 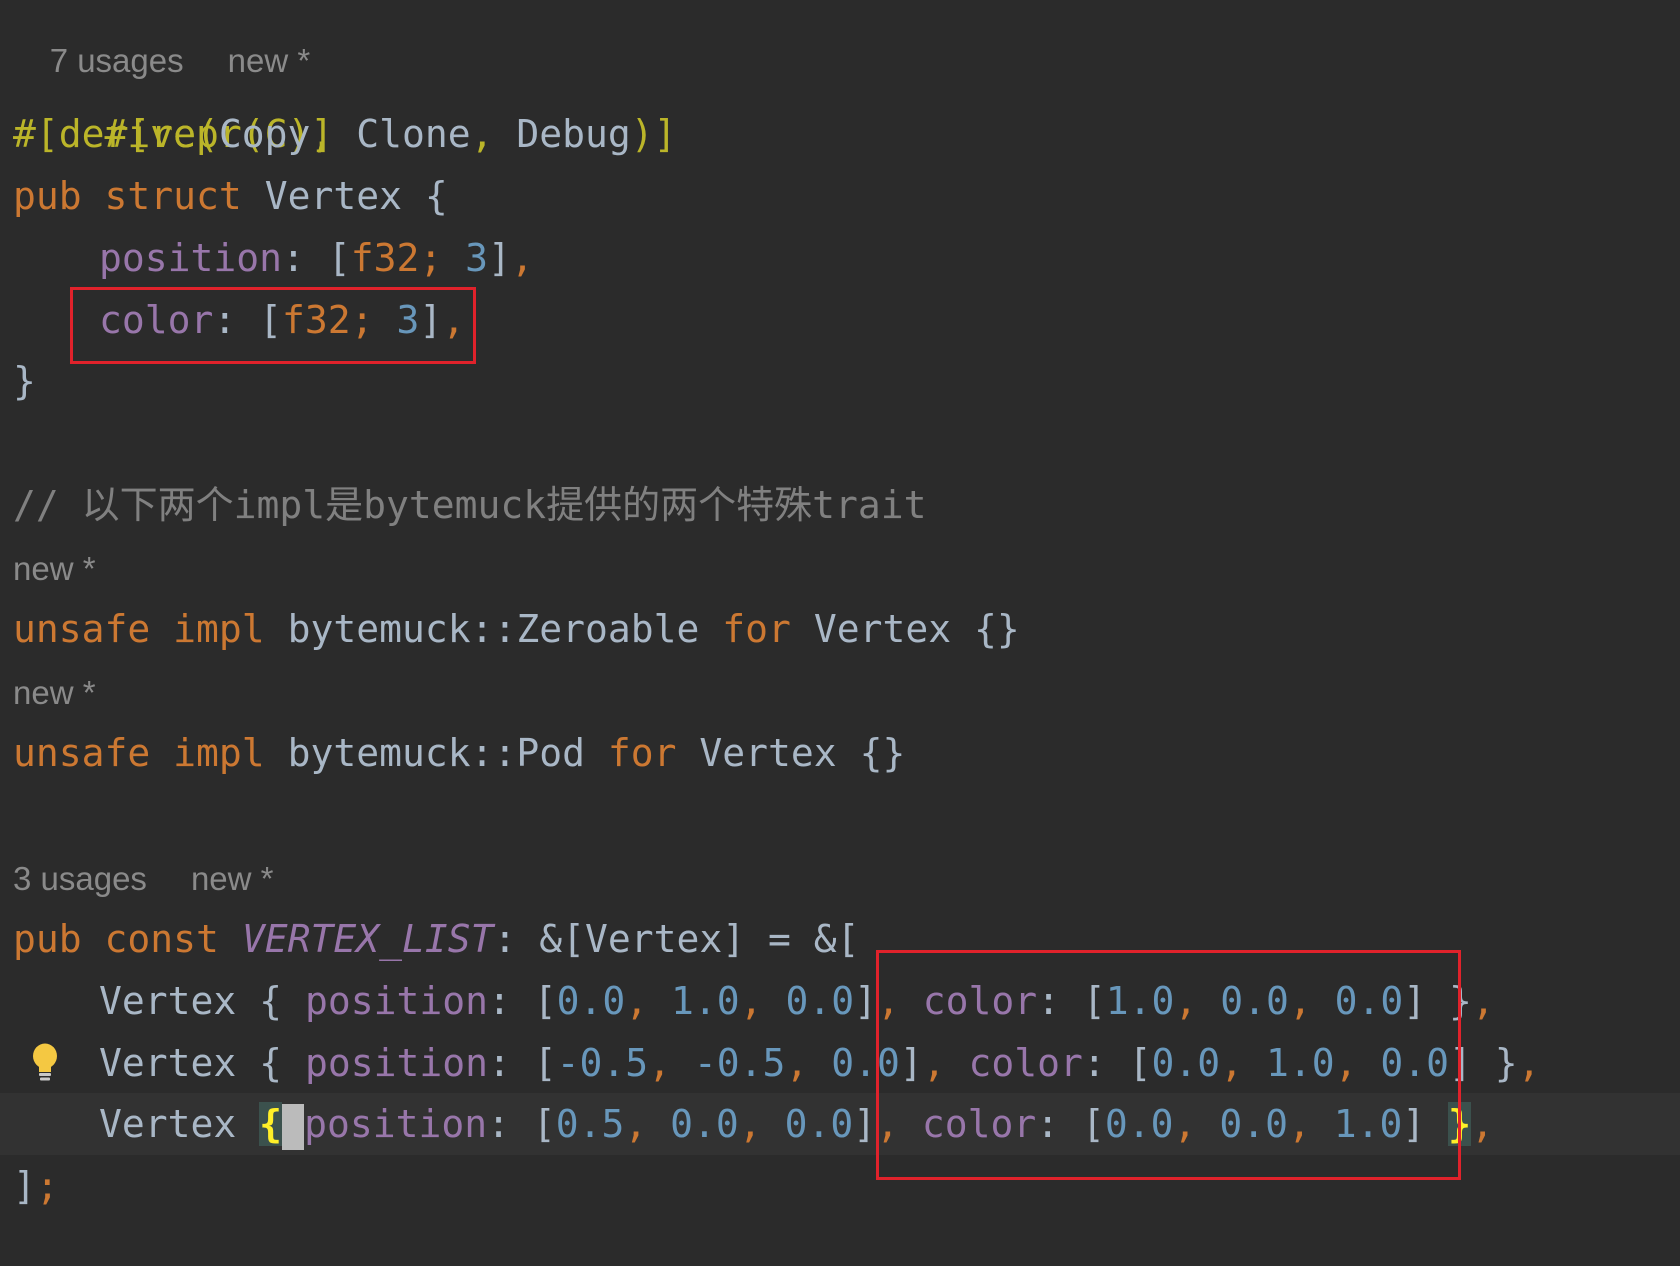 I want to click on brace-close: }, so click(x=1494, y=1063).